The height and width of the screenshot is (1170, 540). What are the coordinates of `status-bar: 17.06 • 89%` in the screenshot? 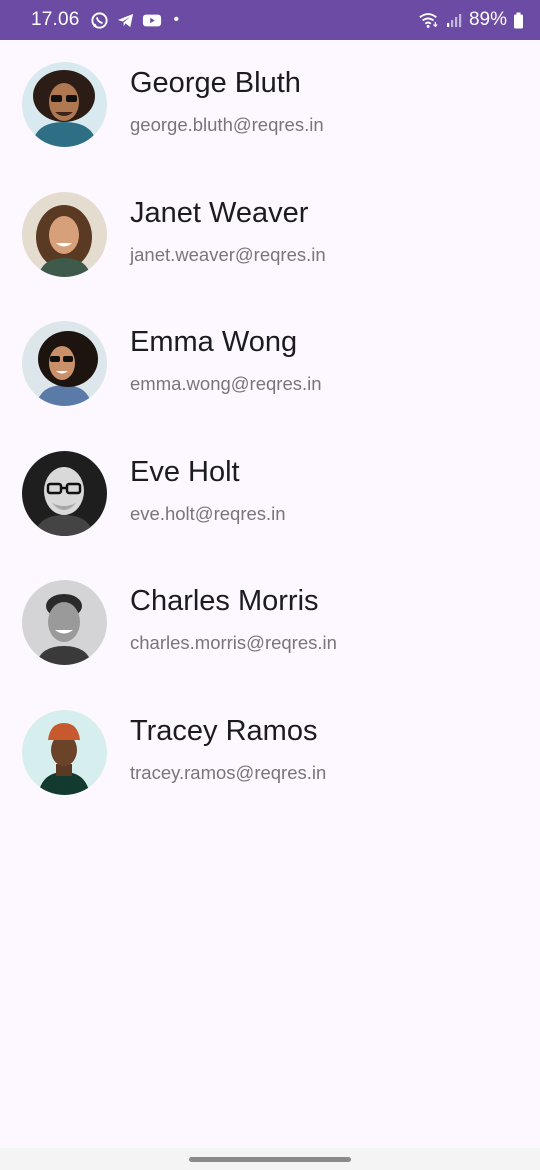 It's located at (270, 20).